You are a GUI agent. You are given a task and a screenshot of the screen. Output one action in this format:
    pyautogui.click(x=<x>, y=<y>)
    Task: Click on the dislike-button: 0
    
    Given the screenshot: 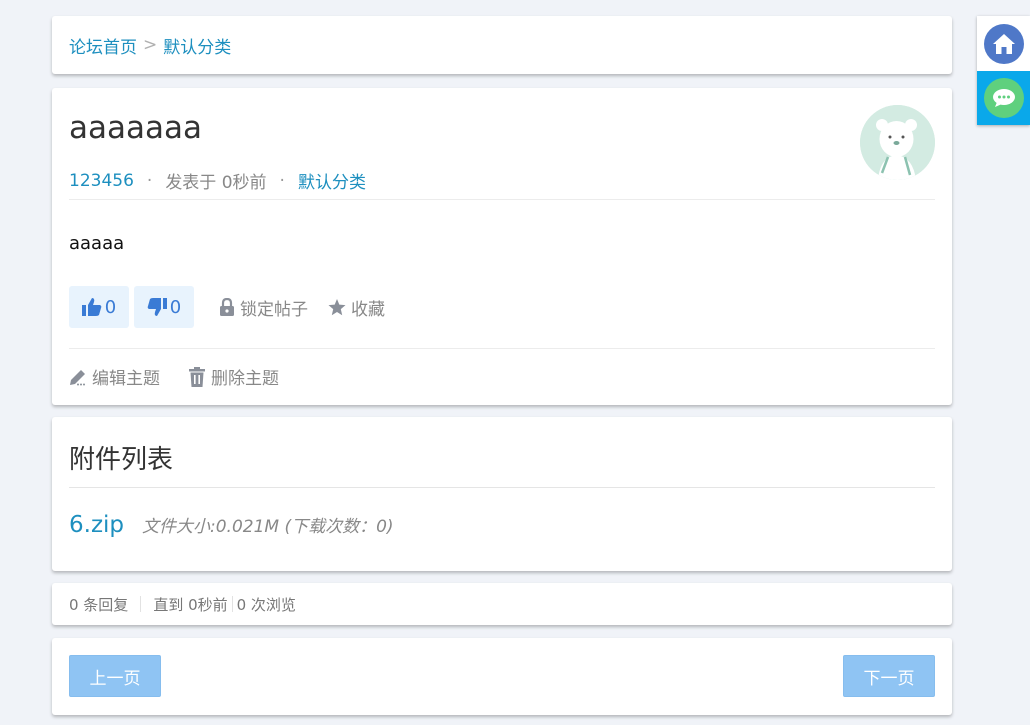 What is the action you would take?
    pyautogui.click(x=164, y=307)
    